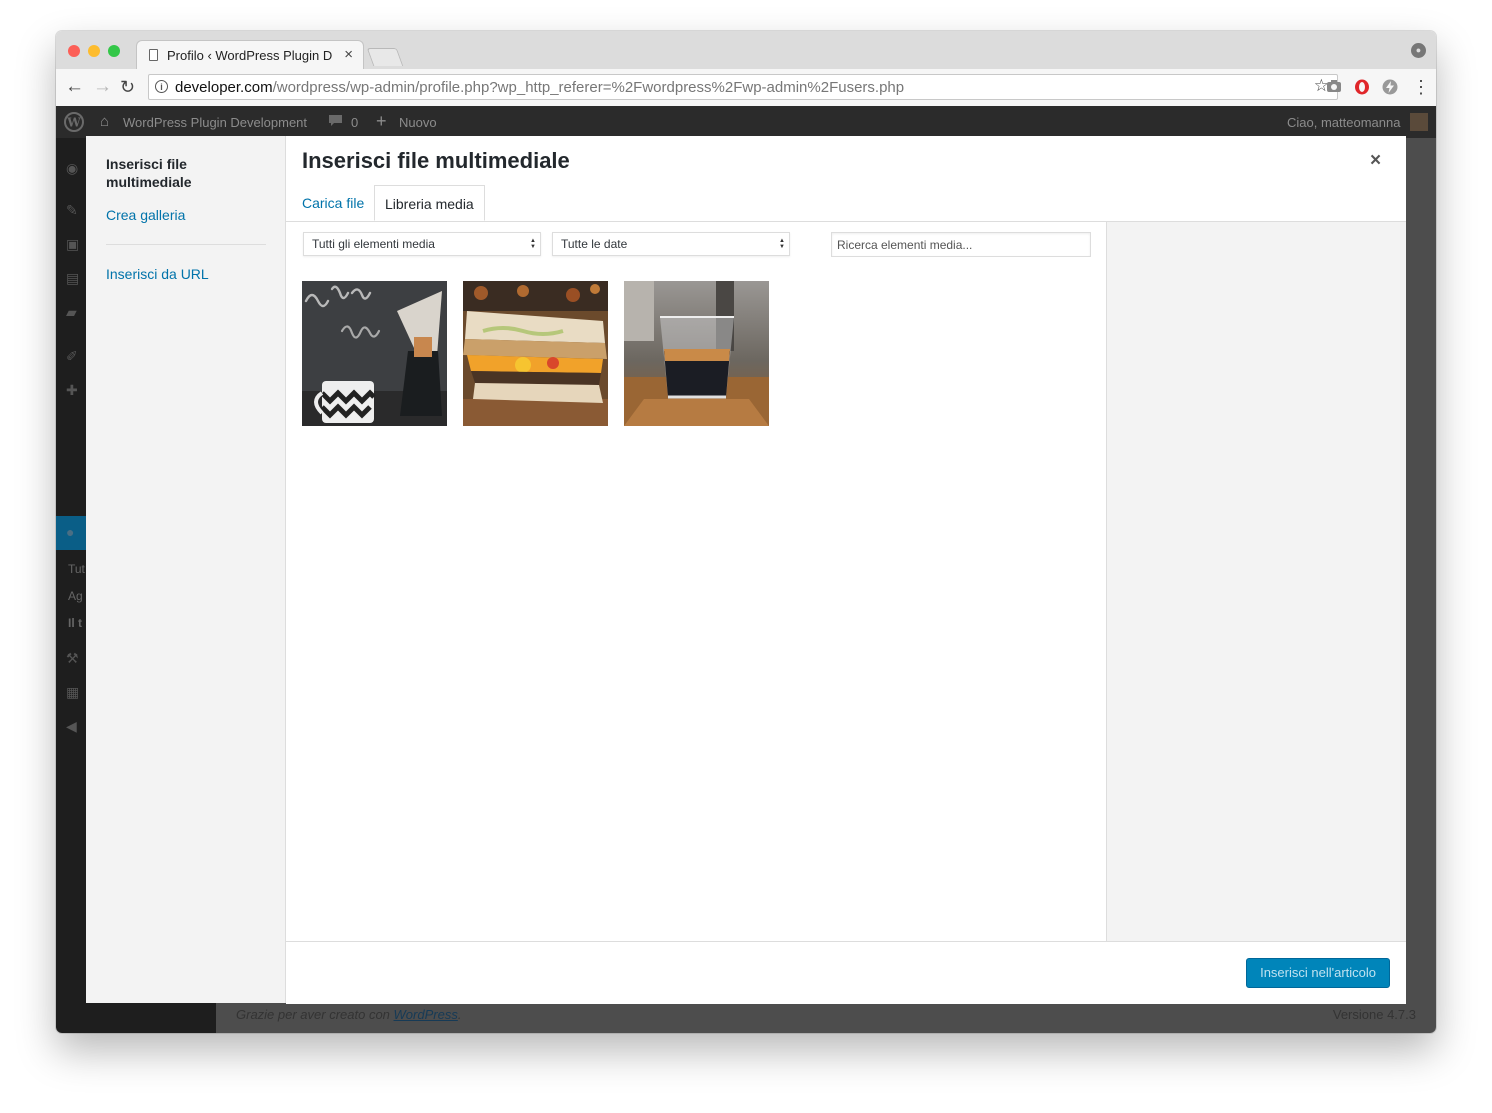 The height and width of the screenshot is (1113, 1492). What do you see at coordinates (1375, 161) in the screenshot?
I see `modal-close-icon: ×` at bounding box center [1375, 161].